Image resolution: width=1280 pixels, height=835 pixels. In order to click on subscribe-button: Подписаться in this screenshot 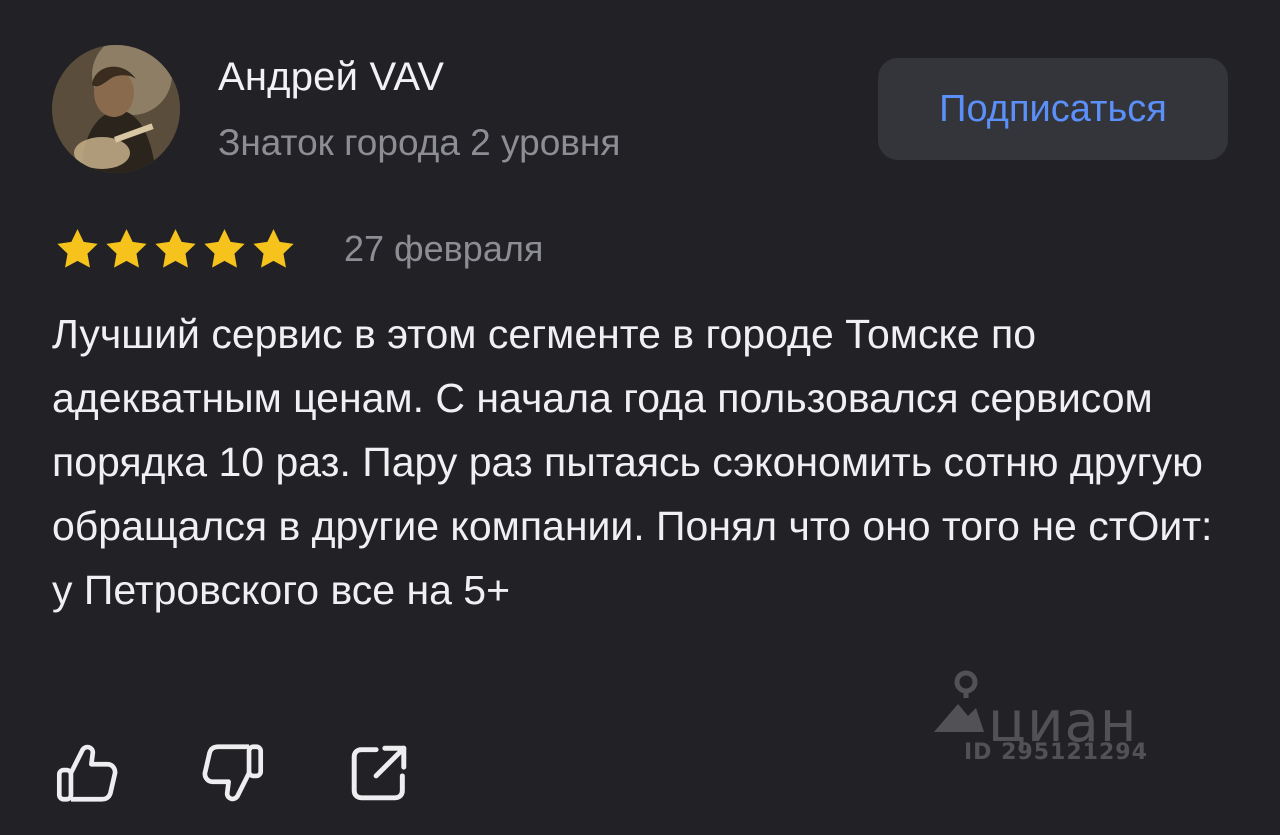, I will do `click(1053, 109)`.